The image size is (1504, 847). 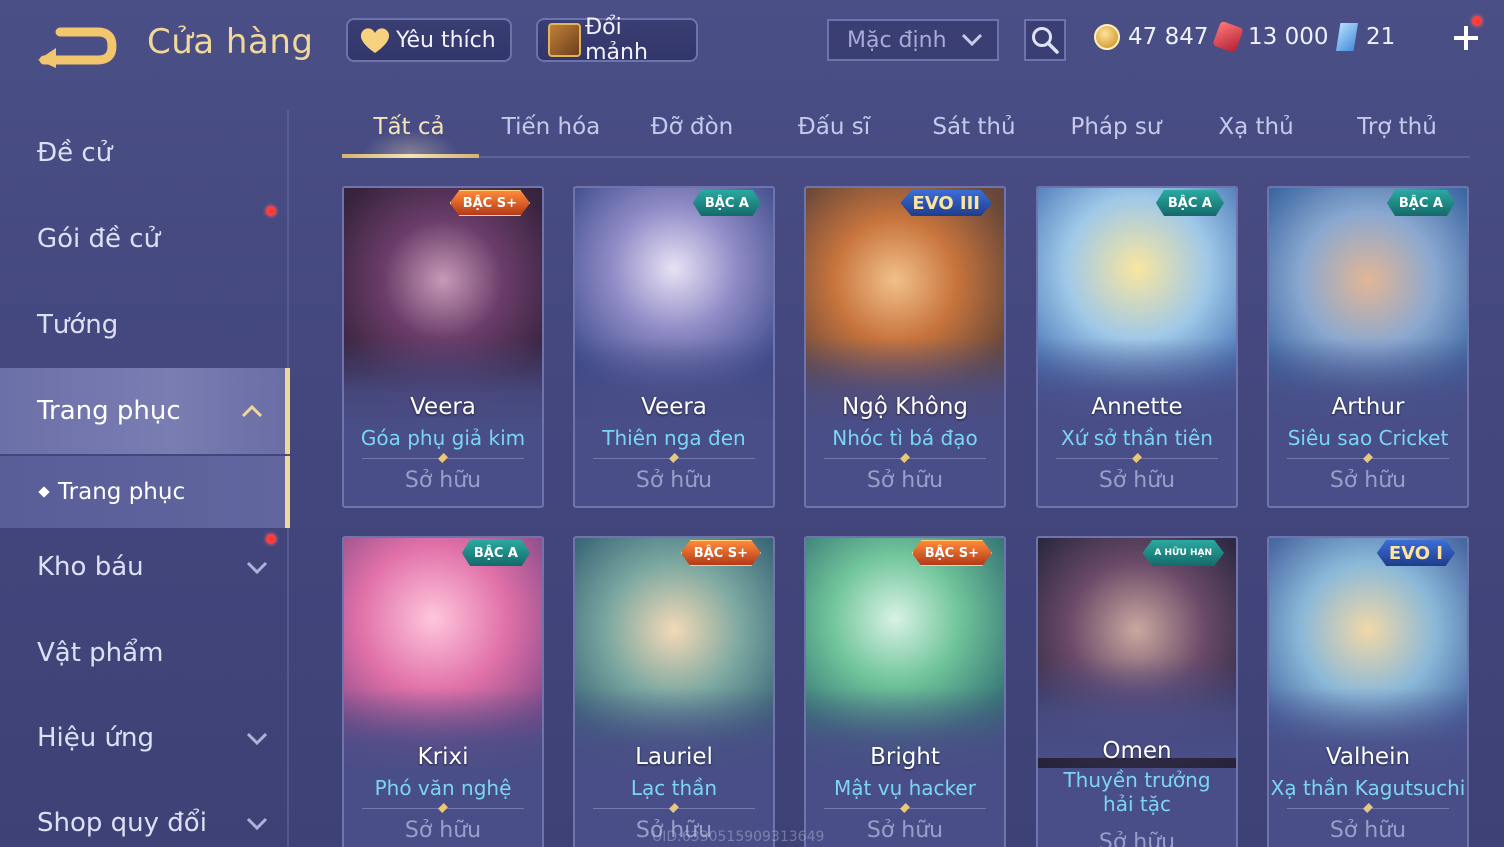 I want to click on gold-balance: 47 847, so click(x=1151, y=37).